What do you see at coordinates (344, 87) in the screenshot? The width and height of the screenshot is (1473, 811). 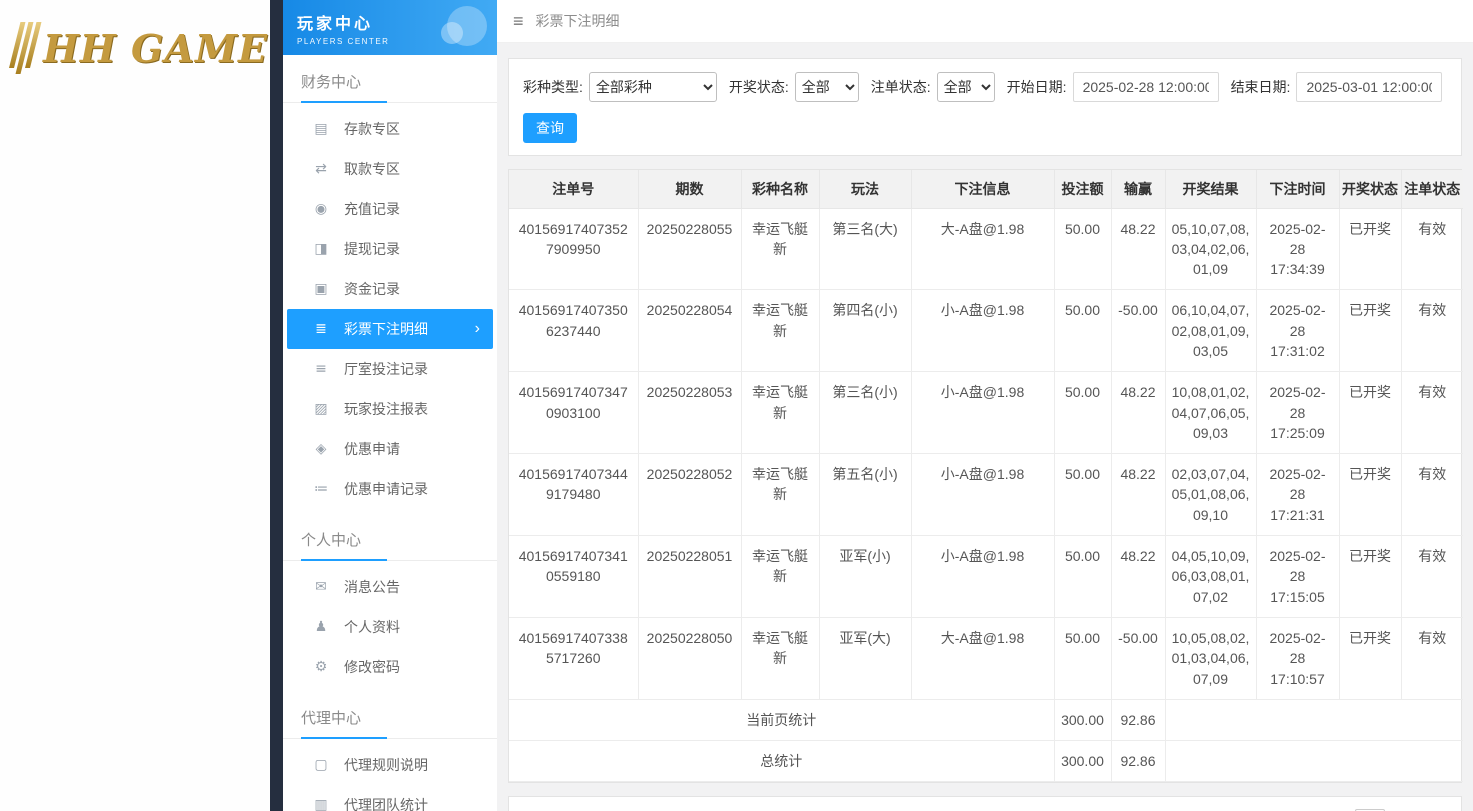 I see `sidebar-section-title: 财务中心` at bounding box center [344, 87].